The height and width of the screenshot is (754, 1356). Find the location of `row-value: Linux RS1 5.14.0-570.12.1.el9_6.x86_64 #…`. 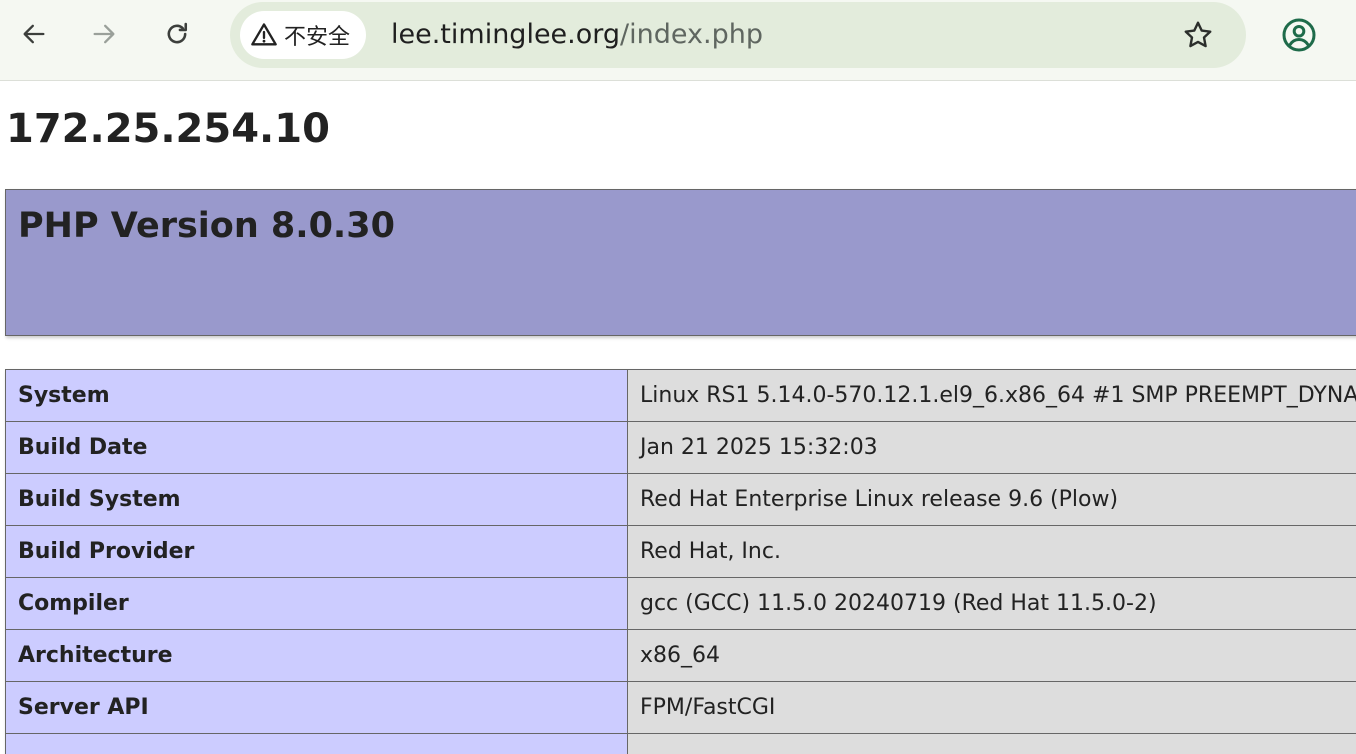

row-value: Linux RS1 5.14.0-570.12.1.el9_6.x86_64 #… is located at coordinates (991, 395).